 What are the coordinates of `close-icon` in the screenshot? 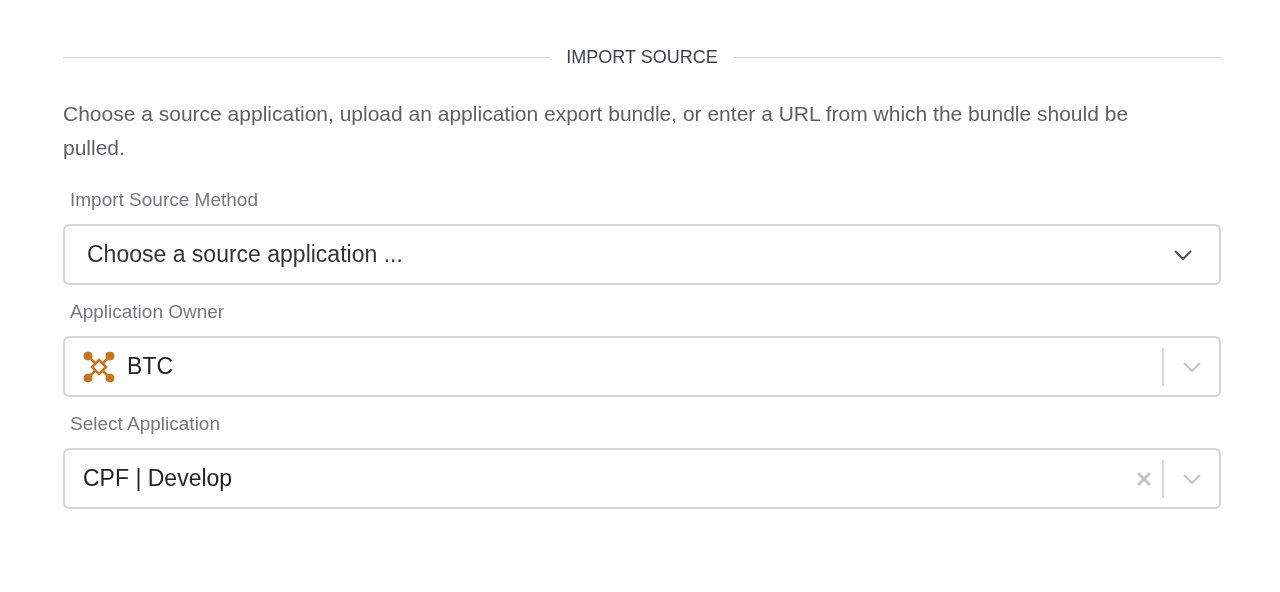 It's located at (1144, 478).